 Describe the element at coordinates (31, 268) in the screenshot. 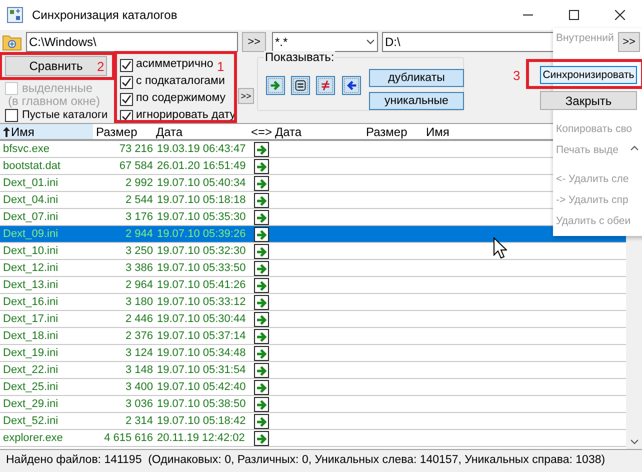

I see `table-cell-text: Dext_12.ini` at that location.